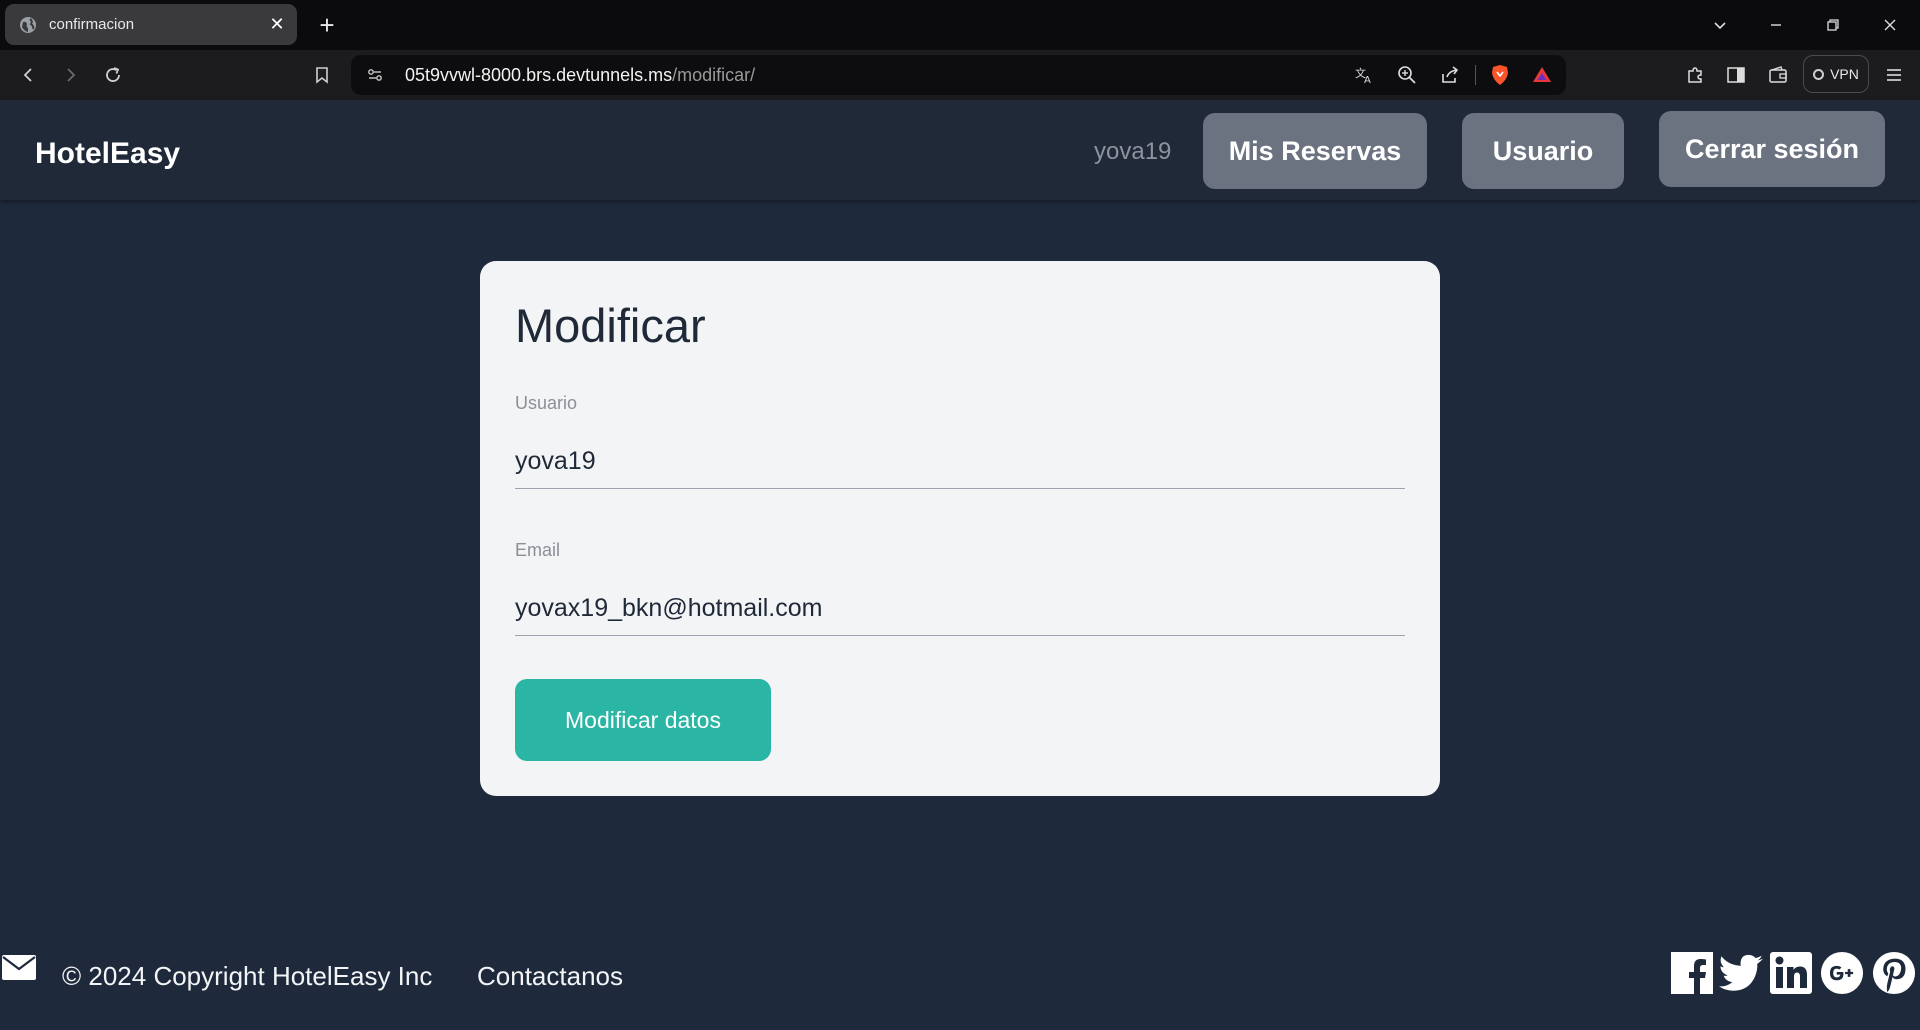 This screenshot has height=1030, width=1920. I want to click on vpn-status-icon, so click(1819, 74).